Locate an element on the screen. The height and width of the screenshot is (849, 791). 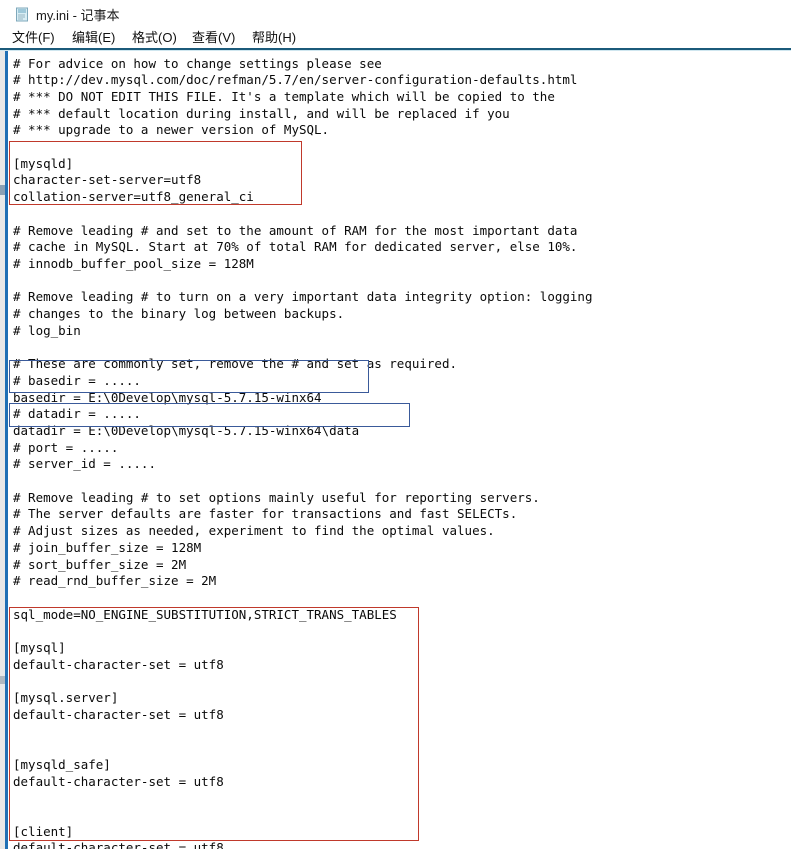
left-marker-upper is located at coordinates (2, 190).